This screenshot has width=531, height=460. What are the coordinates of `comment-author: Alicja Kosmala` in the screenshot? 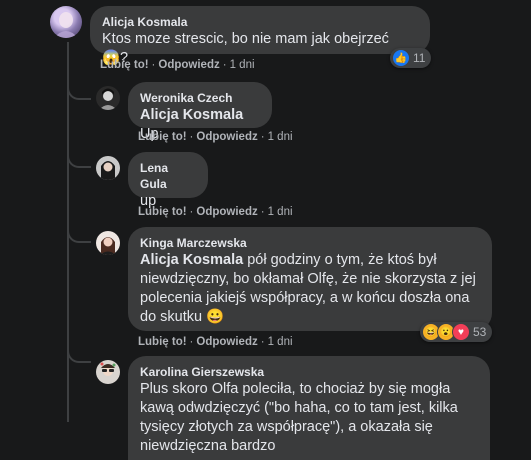 It's located at (260, 22).